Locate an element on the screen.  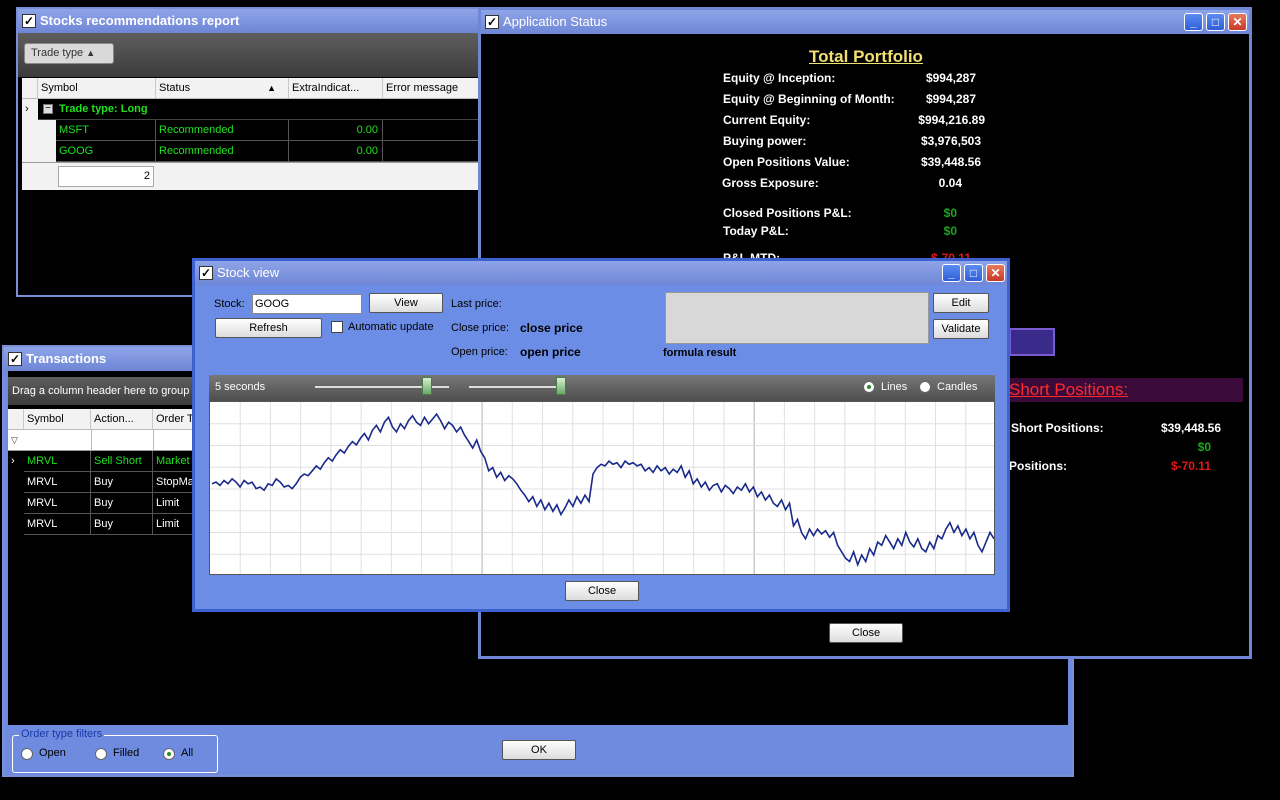
buying-power-value: $3,976,503 is located at coordinates (950, 141).